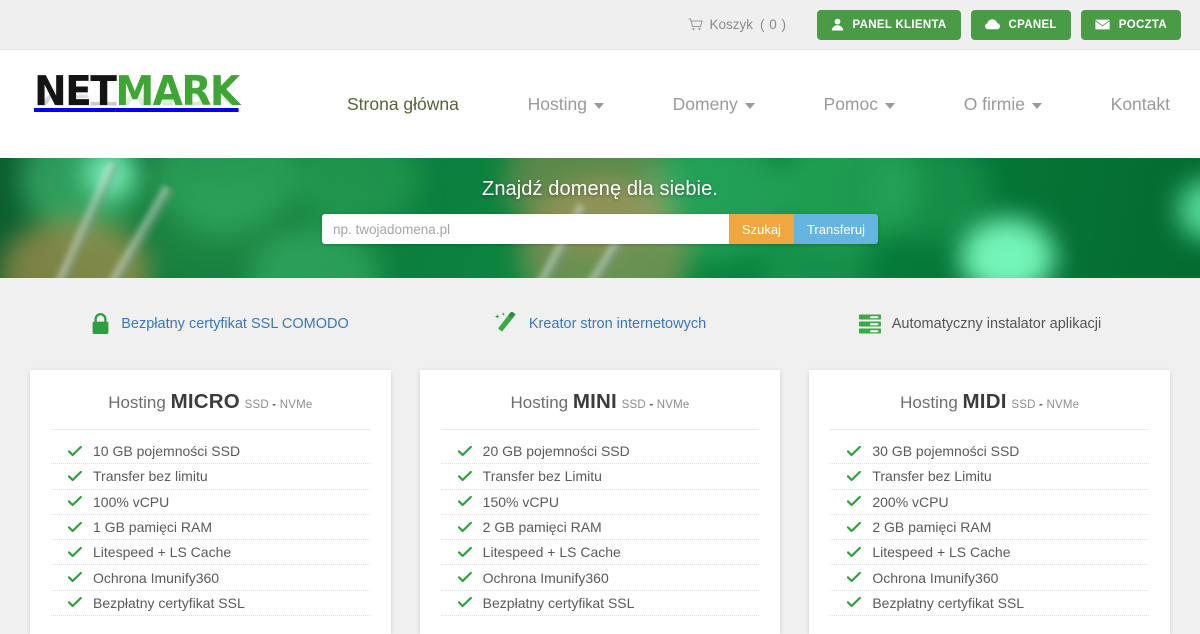 This screenshot has width=1200, height=634. Describe the element at coordinates (210, 477) in the screenshot. I see `list-item: Transfer bez limitu` at that location.